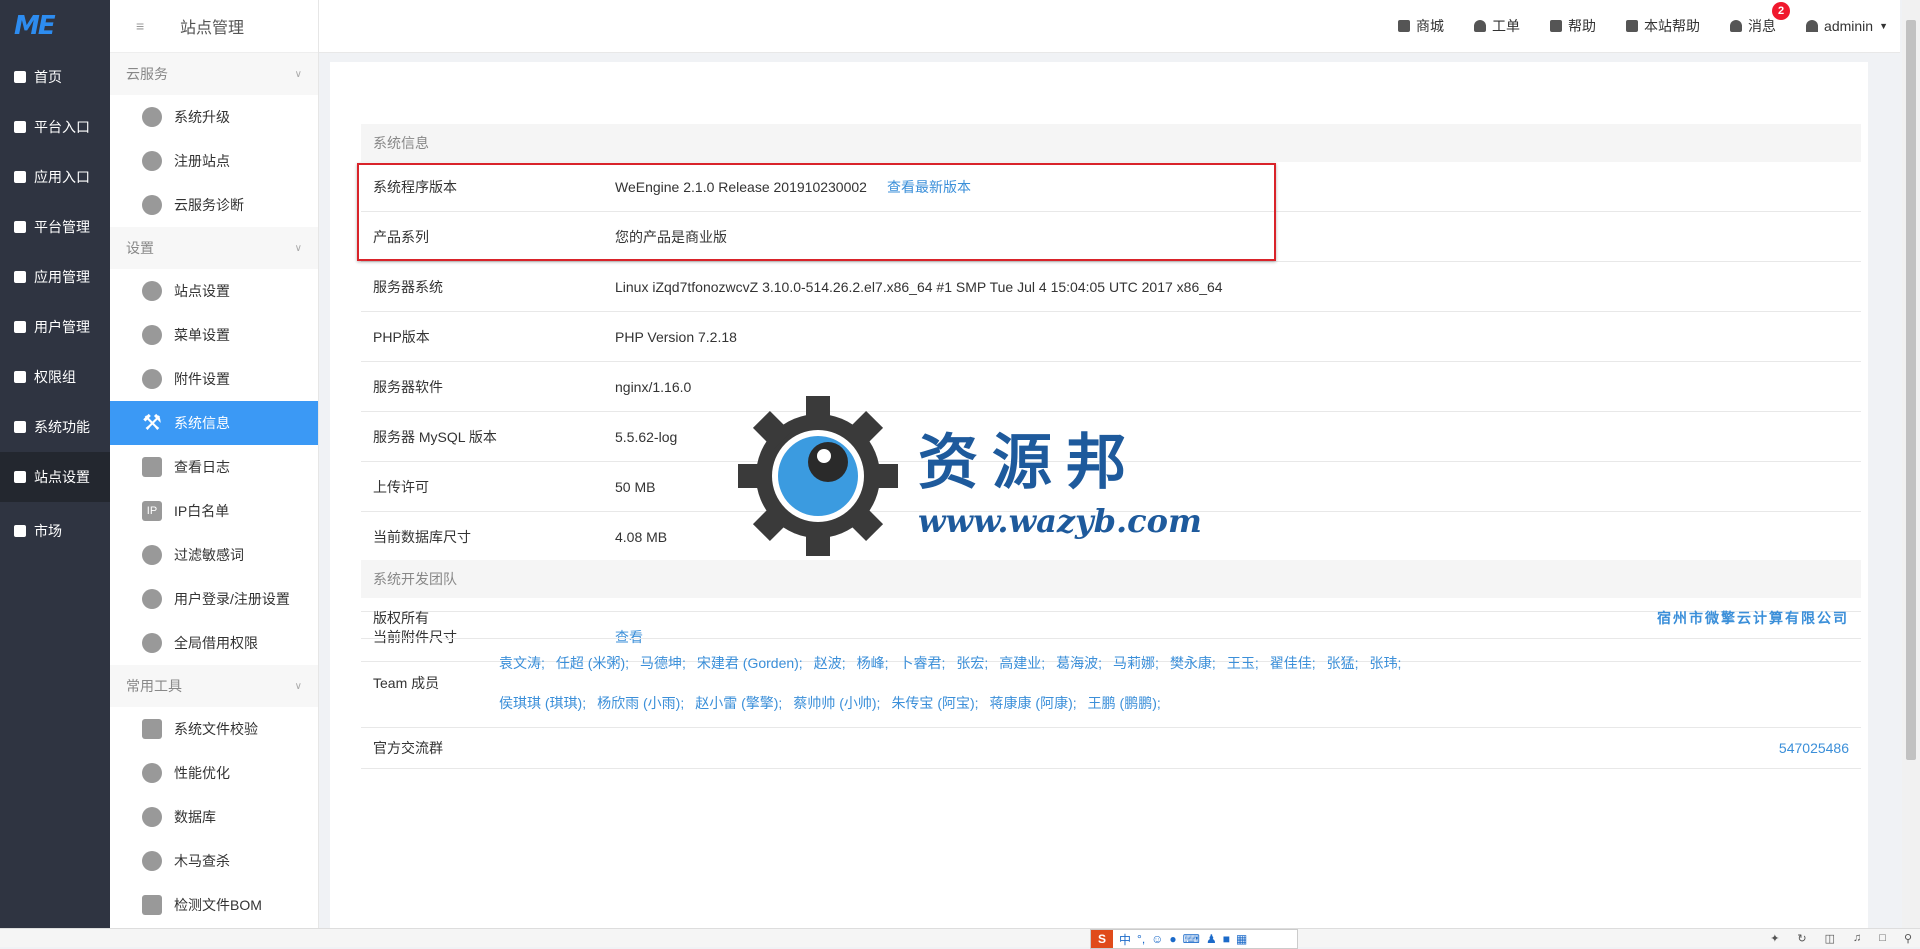  I want to click on refresh-icon: ↻, so click(1801, 938).